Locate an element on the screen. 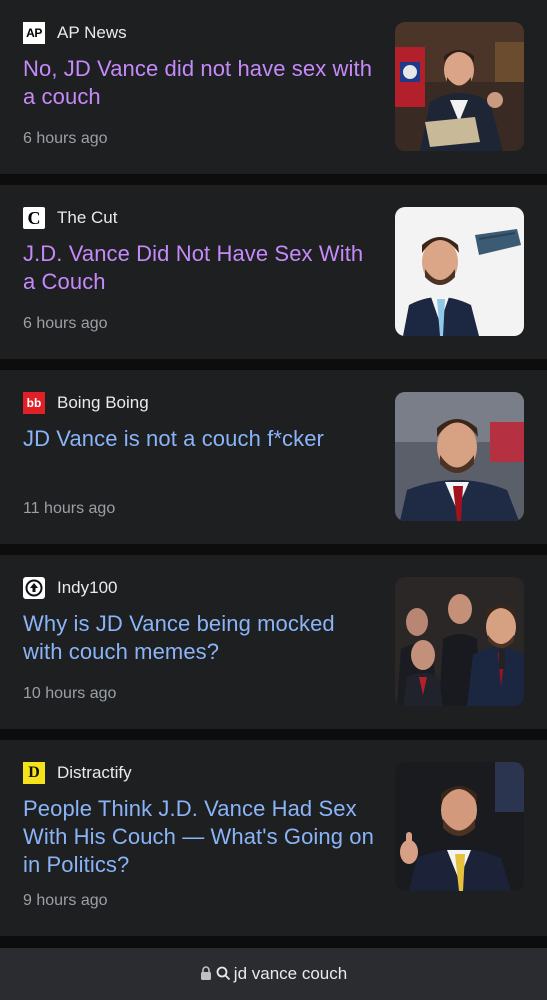 The width and height of the screenshot is (547, 1000). ap-news-logo-icon: AP is located at coordinates (34, 33).